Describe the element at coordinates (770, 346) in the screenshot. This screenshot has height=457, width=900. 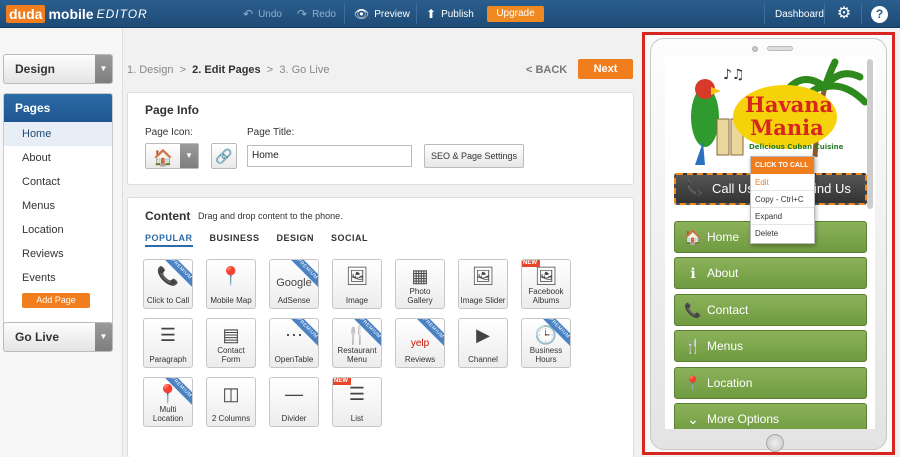
I see `phone-menu-menus: 🍴 Menus` at that location.